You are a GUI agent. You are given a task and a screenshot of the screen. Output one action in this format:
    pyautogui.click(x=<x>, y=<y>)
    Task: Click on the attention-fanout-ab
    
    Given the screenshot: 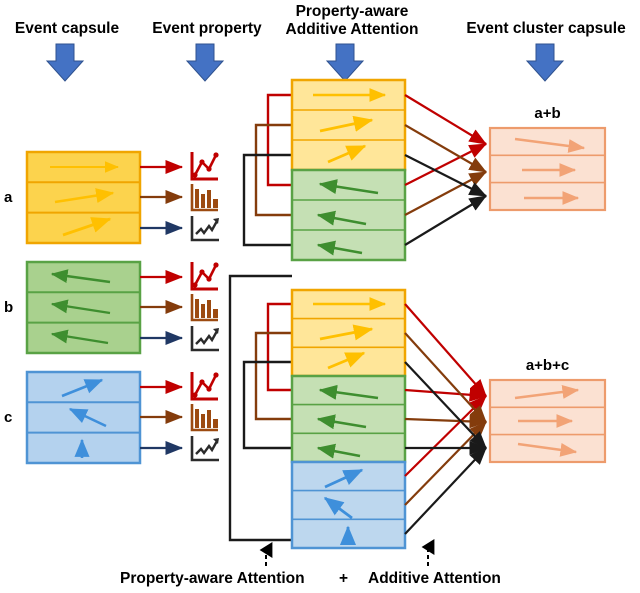 What is the action you would take?
    pyautogui.click(x=445, y=170)
    